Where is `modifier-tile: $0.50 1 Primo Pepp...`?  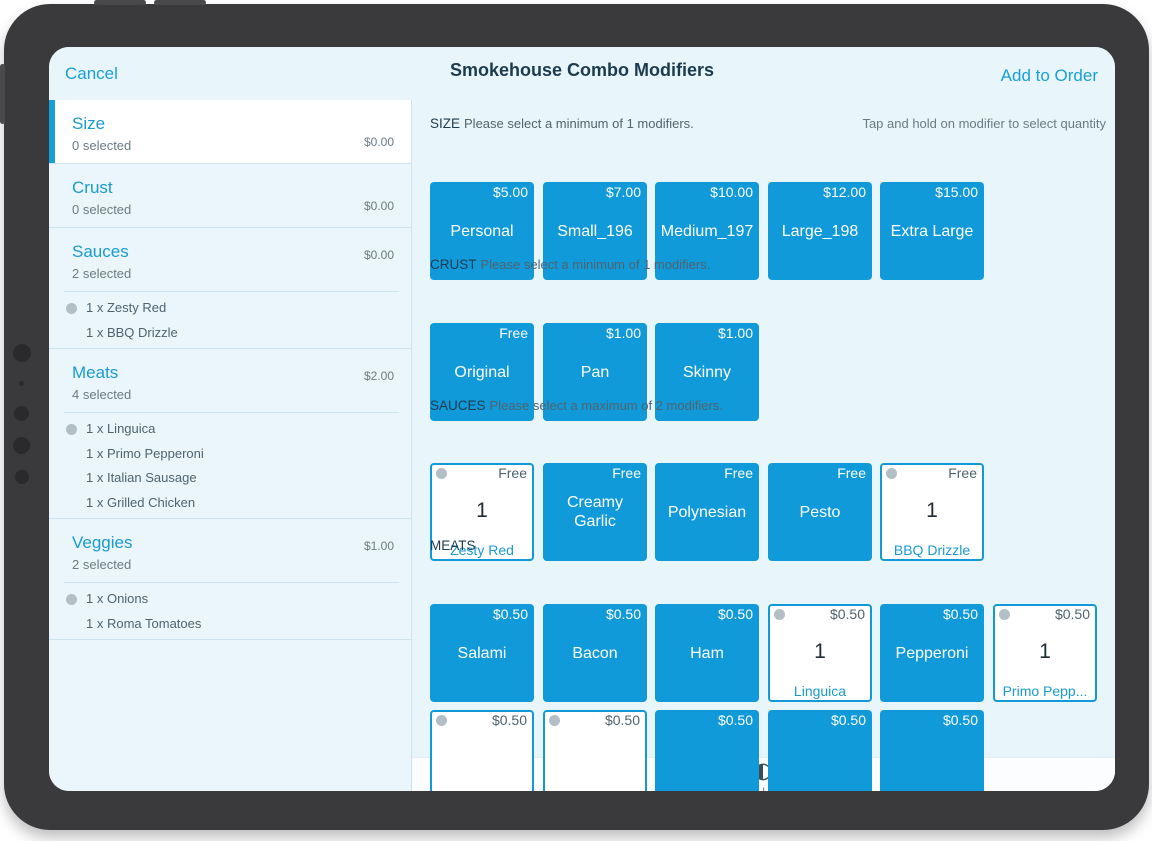
modifier-tile: $0.50 1 Primo Pepp... is located at coordinates (1045, 653).